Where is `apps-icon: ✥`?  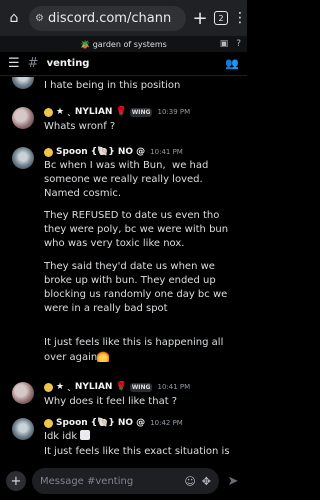
apps-icon: ✥ is located at coordinates (206, 481).